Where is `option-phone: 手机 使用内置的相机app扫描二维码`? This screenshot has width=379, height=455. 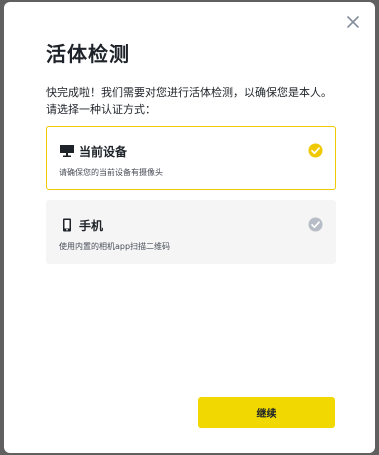
option-phone: 手机 使用内置的相机app扫描二维码 is located at coordinates (191, 232).